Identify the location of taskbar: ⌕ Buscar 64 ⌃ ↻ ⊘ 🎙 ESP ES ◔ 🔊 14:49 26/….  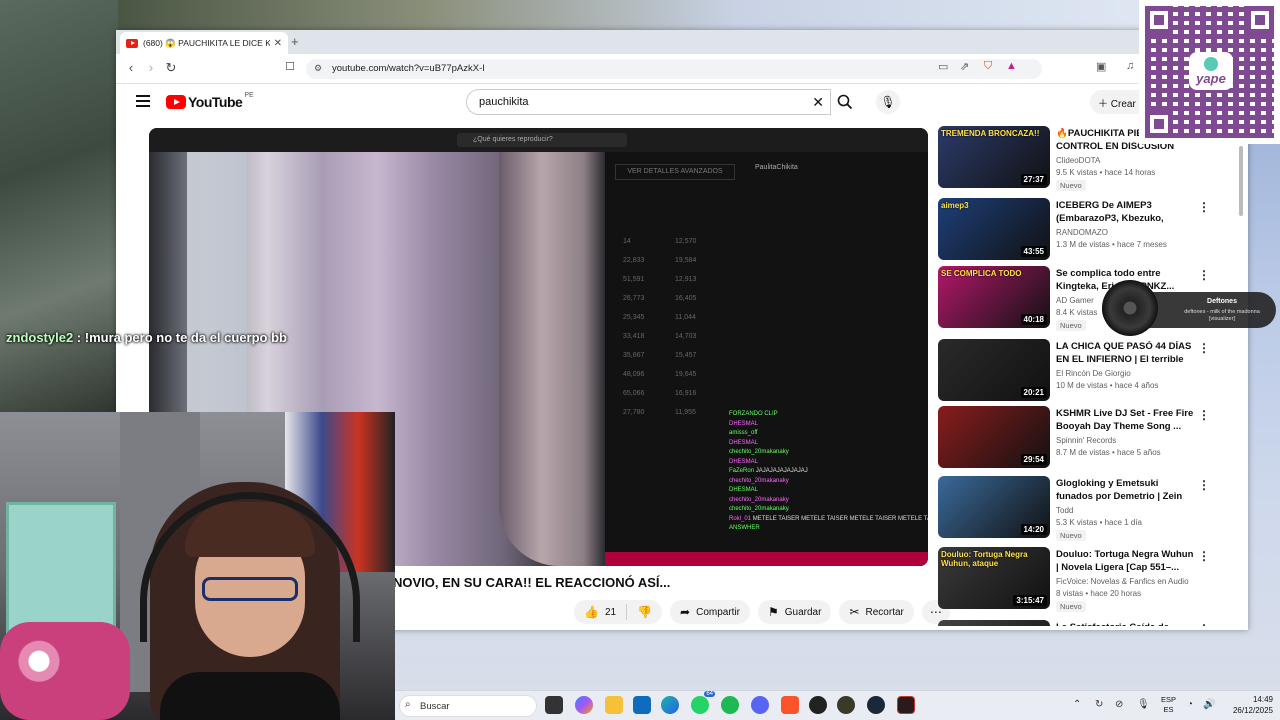
(837, 705).